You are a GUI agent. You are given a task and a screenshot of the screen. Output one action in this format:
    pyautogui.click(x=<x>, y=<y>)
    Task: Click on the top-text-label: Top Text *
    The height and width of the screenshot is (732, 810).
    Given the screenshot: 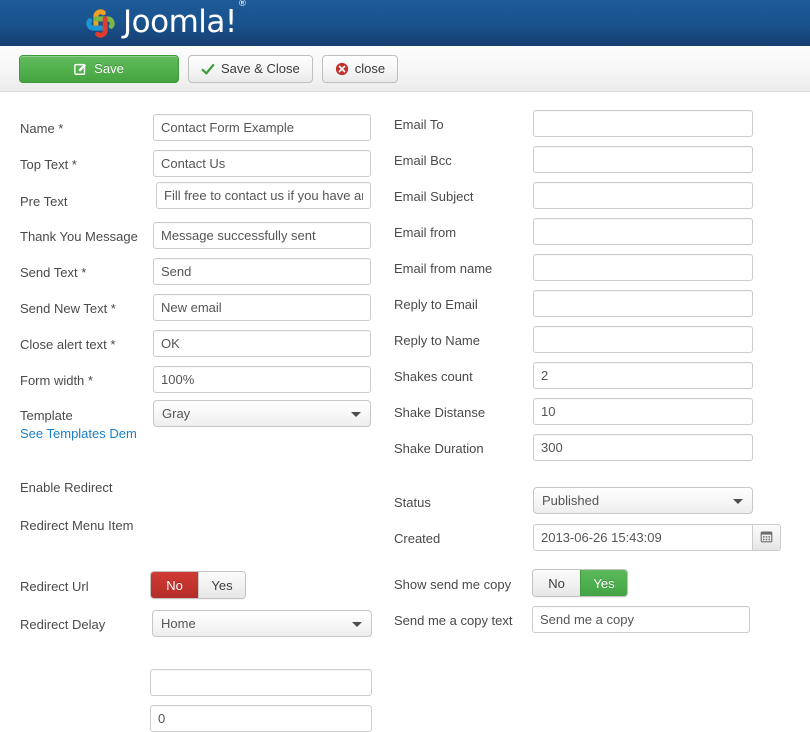 What is the action you would take?
    pyautogui.click(x=48, y=164)
    